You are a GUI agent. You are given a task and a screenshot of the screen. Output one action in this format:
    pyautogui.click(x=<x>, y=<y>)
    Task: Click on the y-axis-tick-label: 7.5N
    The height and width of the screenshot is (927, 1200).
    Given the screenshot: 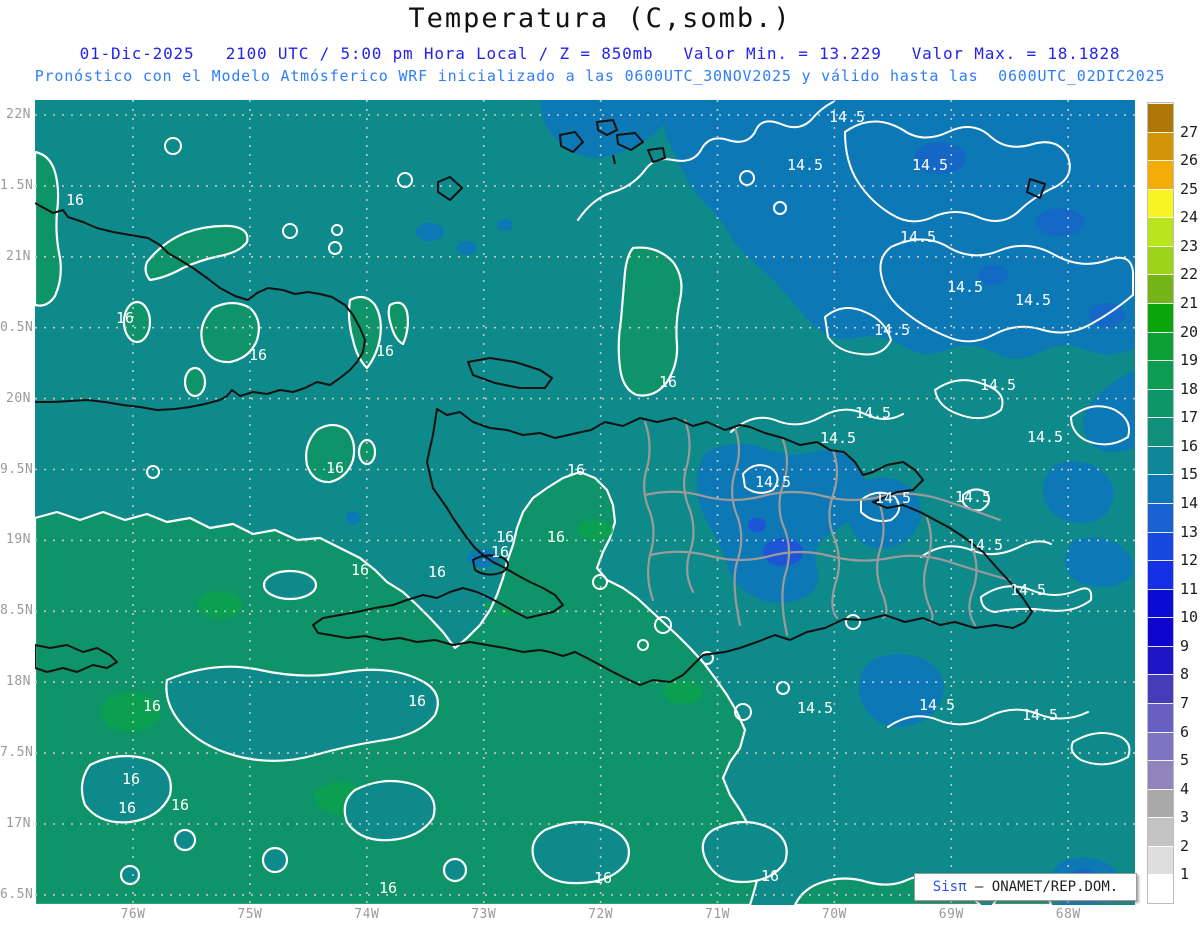 What is the action you would take?
    pyautogui.click(x=17, y=753)
    